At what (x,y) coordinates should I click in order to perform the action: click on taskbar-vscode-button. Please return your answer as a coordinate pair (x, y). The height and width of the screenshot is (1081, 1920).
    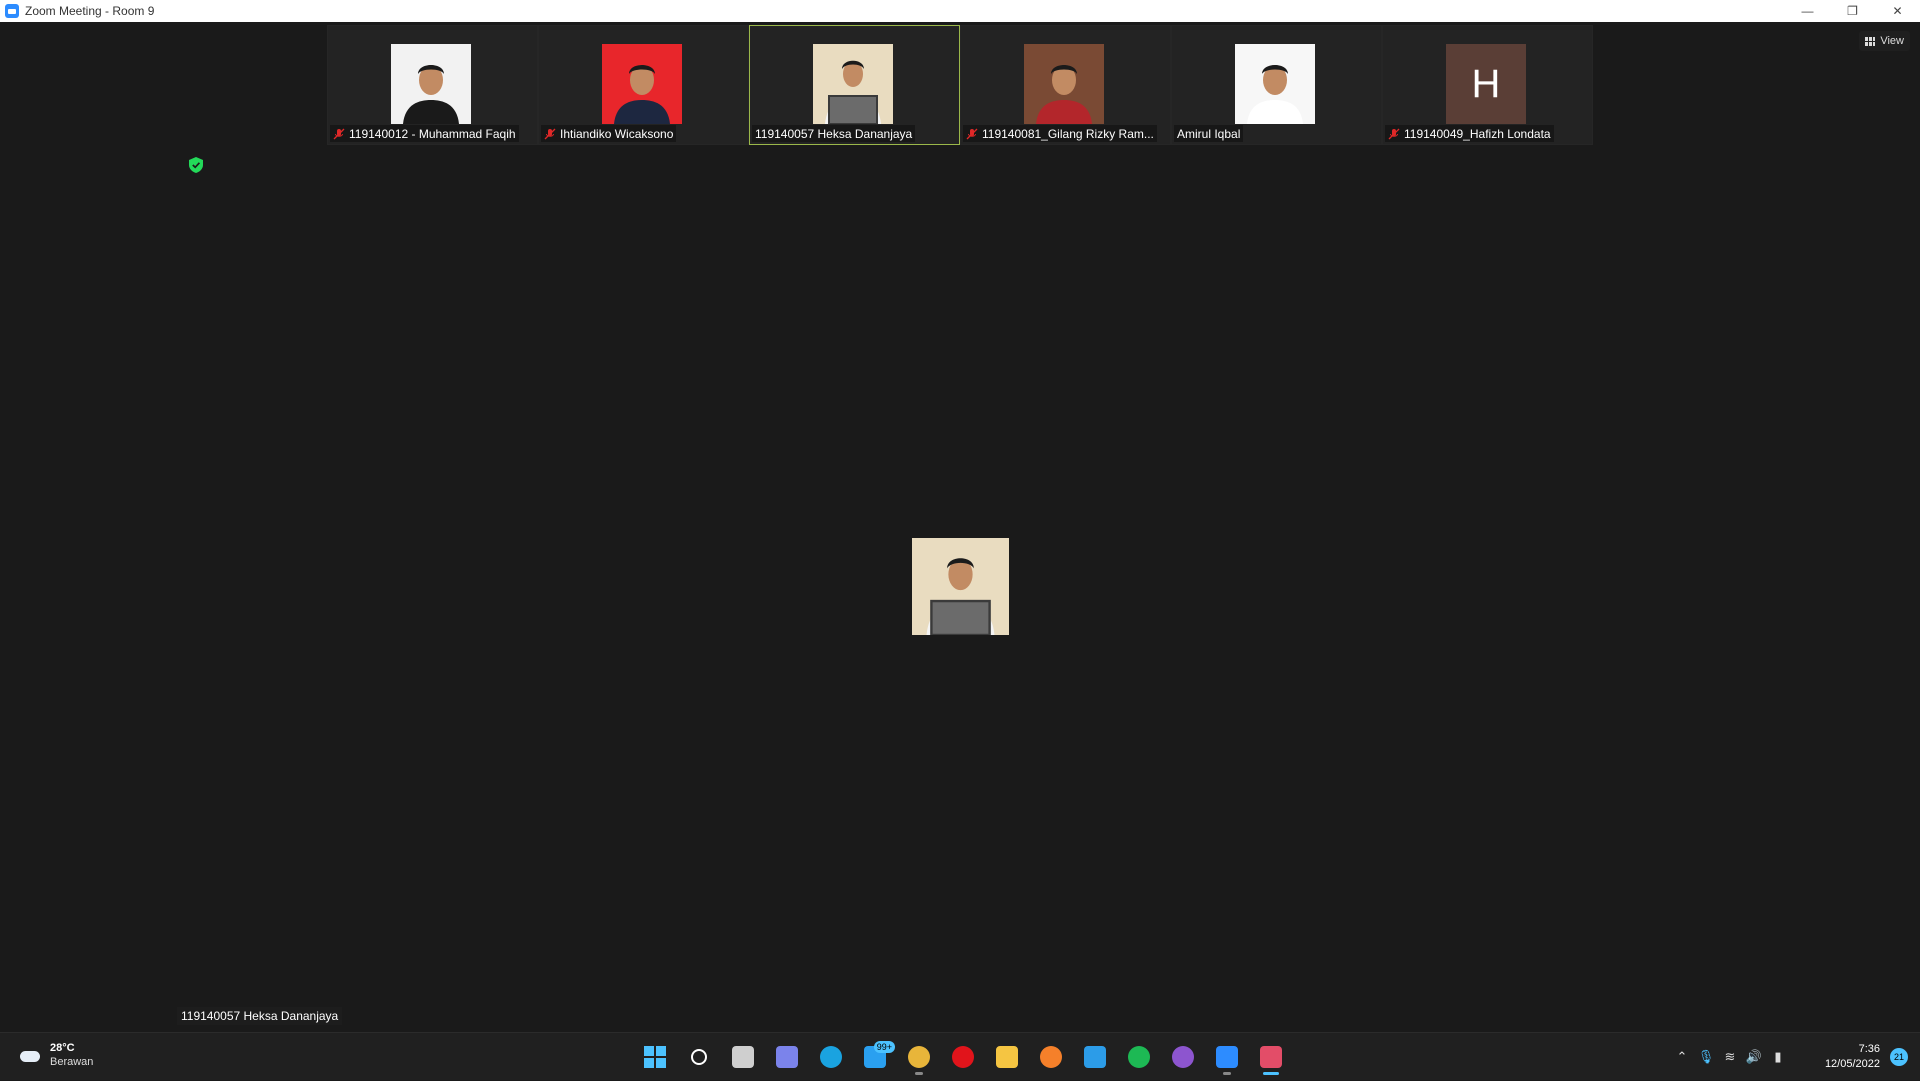
    Looking at the image, I should click on (1095, 1057).